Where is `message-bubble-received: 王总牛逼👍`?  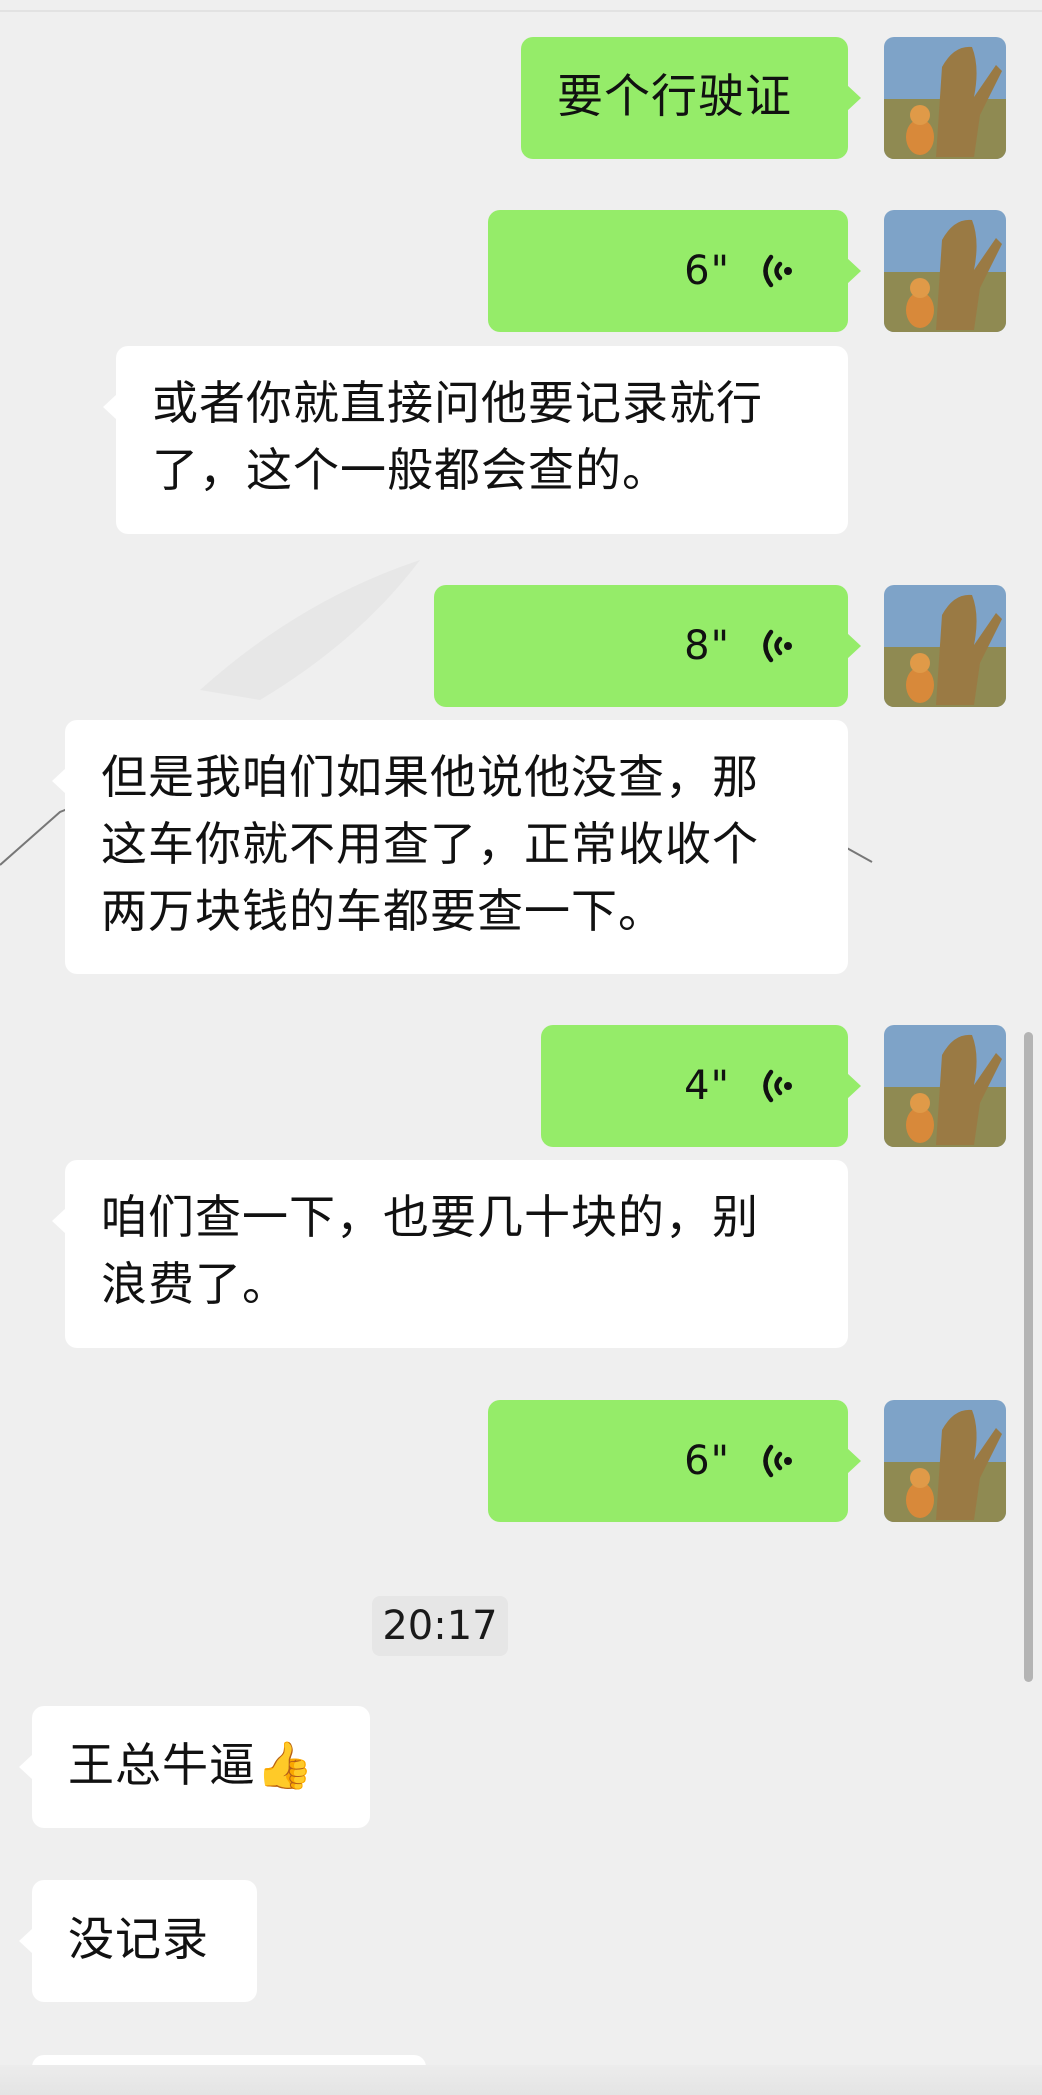 message-bubble-received: 王总牛逼👍 is located at coordinates (194, 1767).